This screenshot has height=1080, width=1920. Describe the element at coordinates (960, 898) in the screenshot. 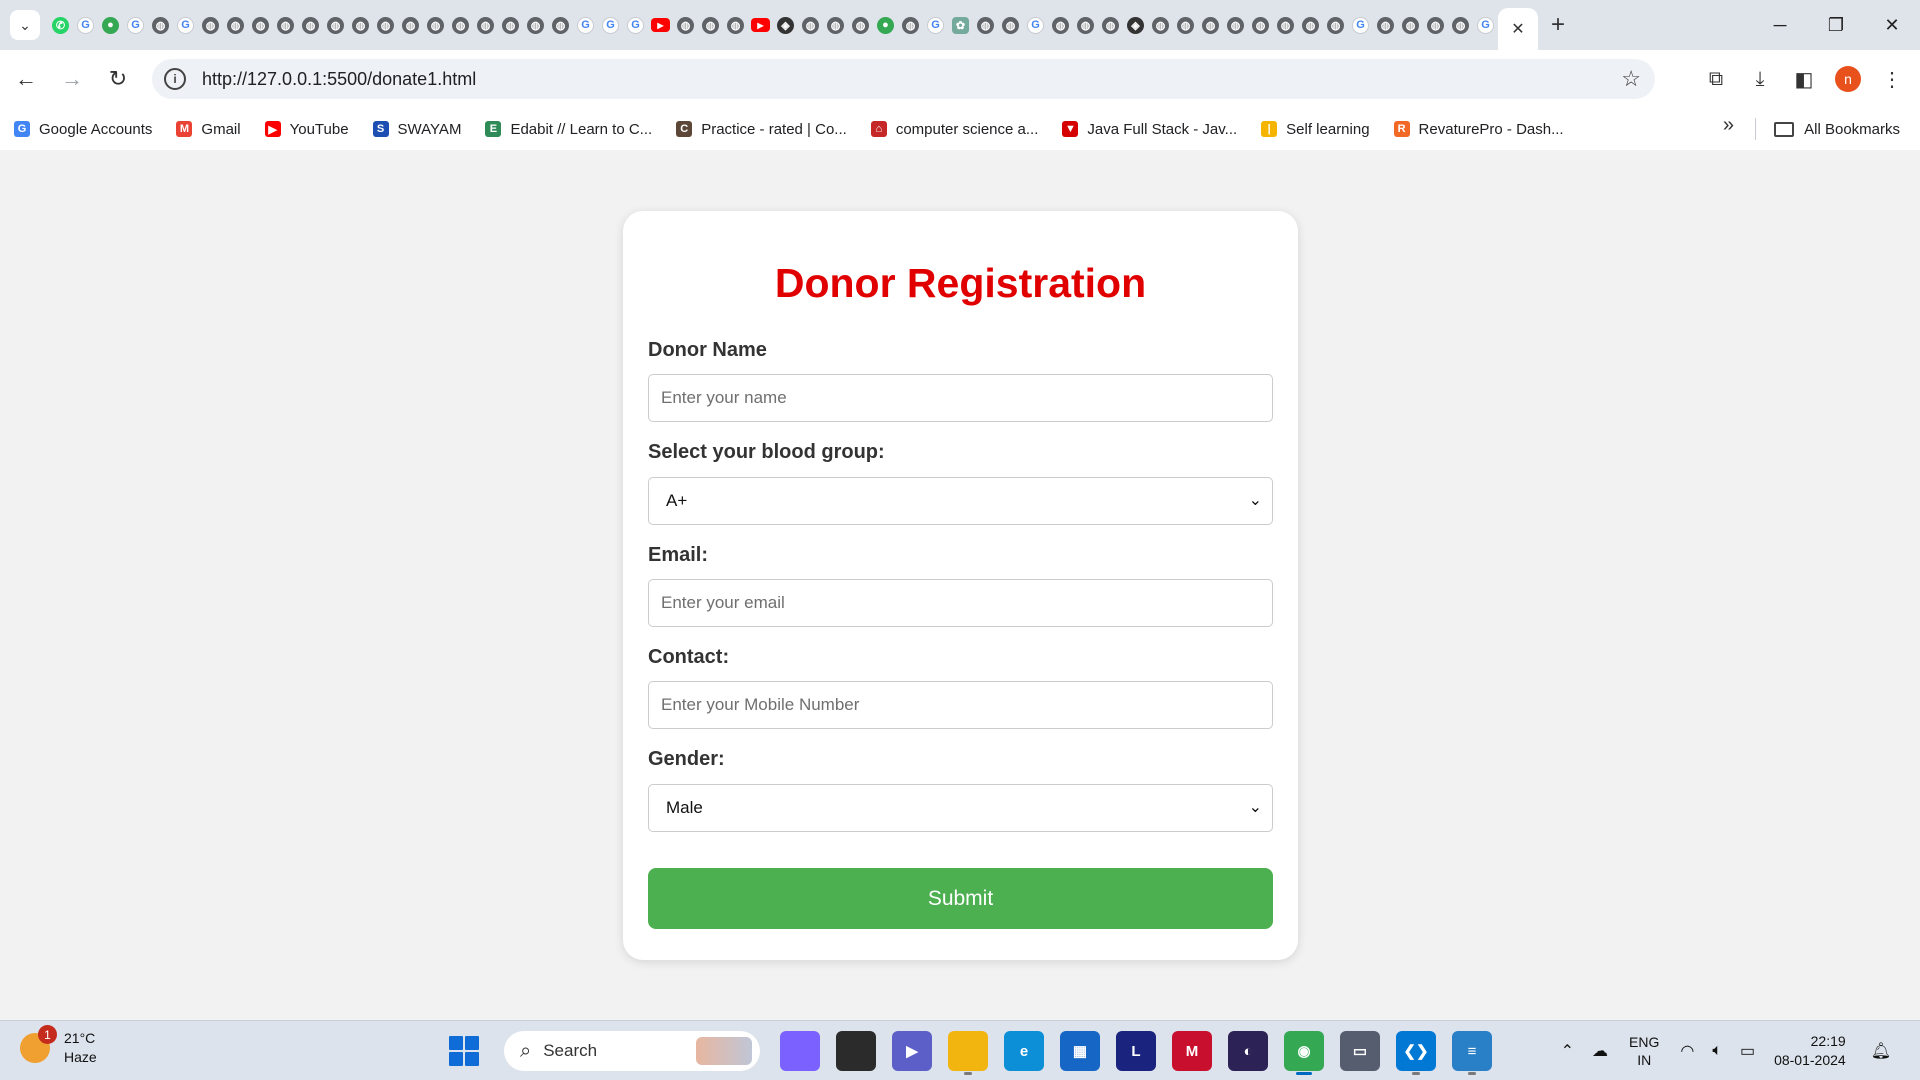

I see `submit-button: Submit` at that location.